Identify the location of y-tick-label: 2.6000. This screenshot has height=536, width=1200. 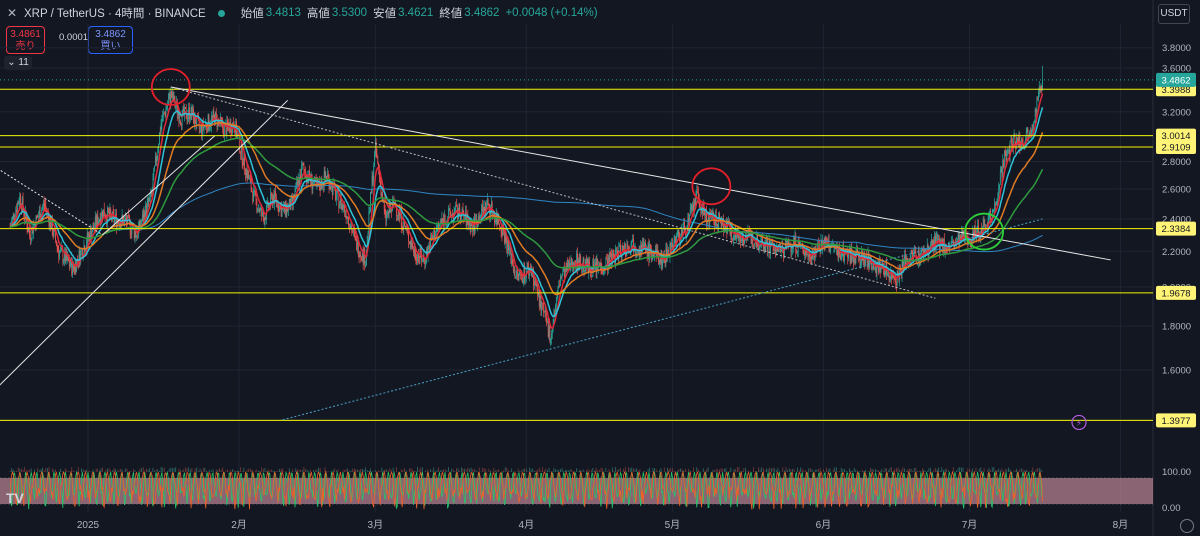
(1176, 190).